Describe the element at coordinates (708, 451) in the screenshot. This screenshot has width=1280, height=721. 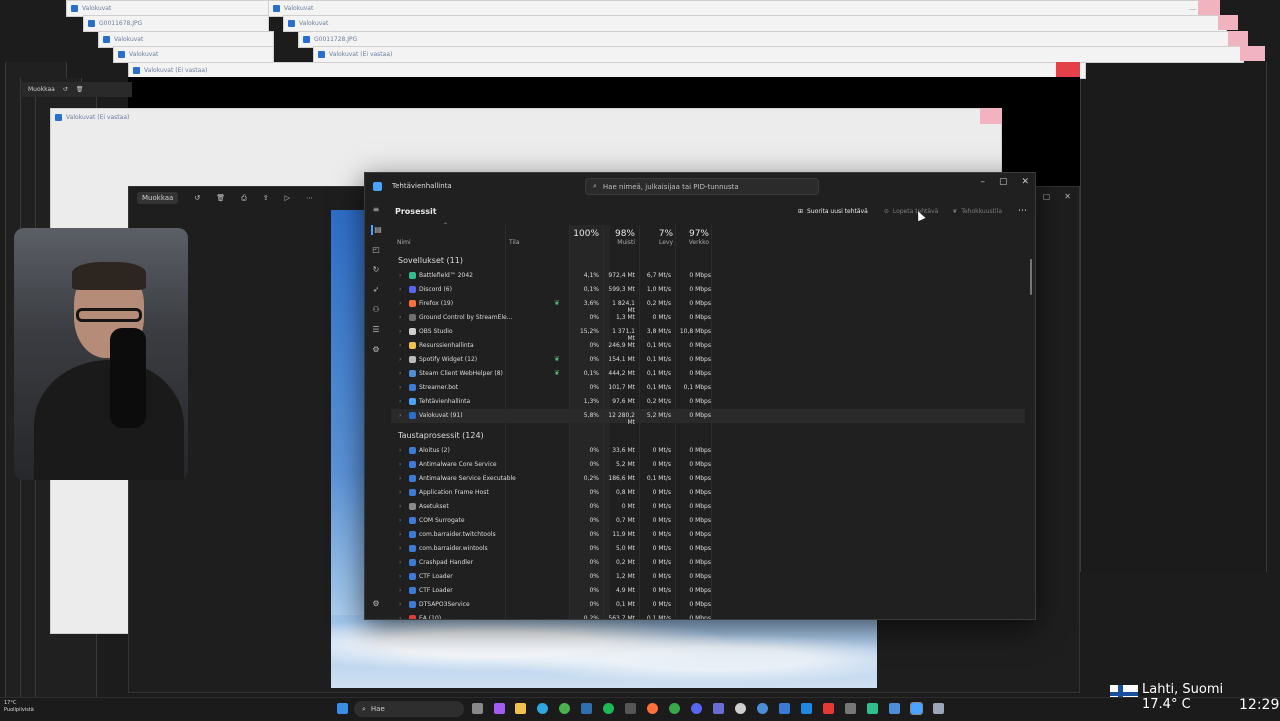
I see `table-row: › Aloitus (2) 0% 33,6 Mt 0 Mt/s 0 Mbps` at that location.